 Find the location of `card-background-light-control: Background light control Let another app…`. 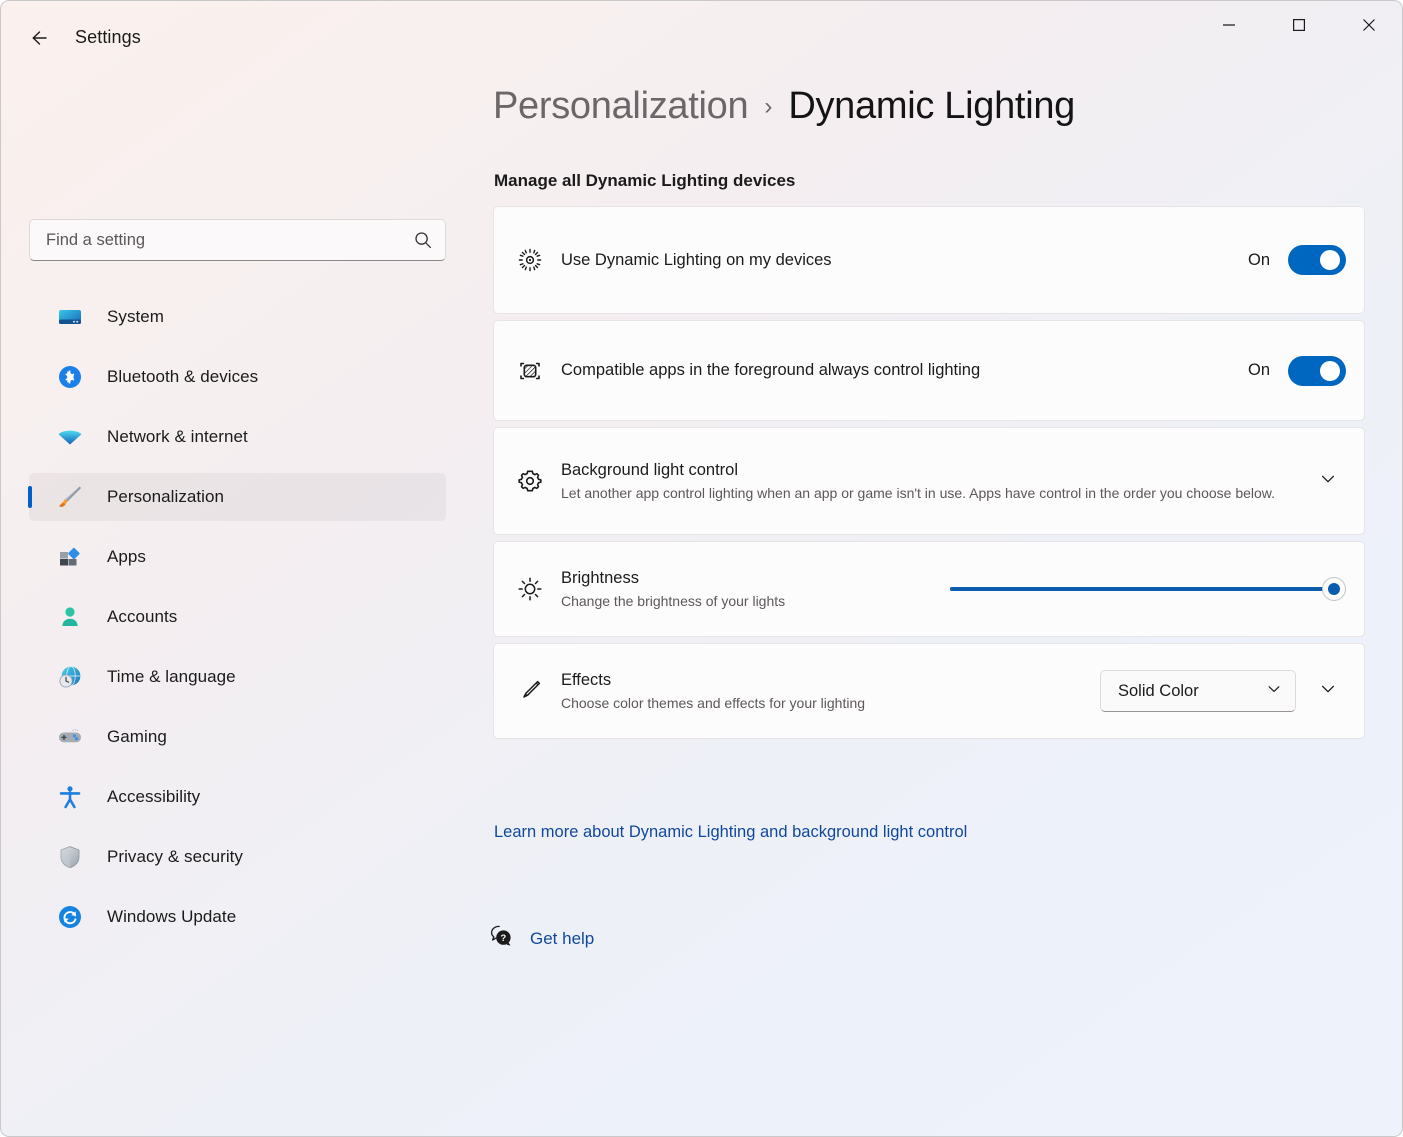

card-background-light-control: Background light control Let another app… is located at coordinates (929, 481).